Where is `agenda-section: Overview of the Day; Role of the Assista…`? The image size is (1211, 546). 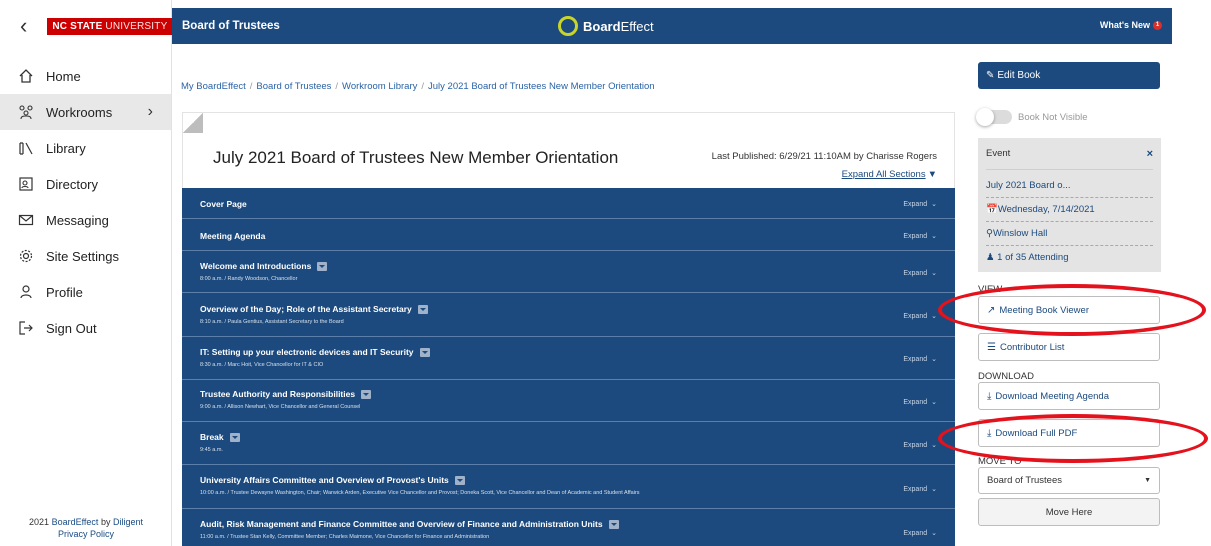 agenda-section: Overview of the Day; Role of the Assista… is located at coordinates (568, 315).